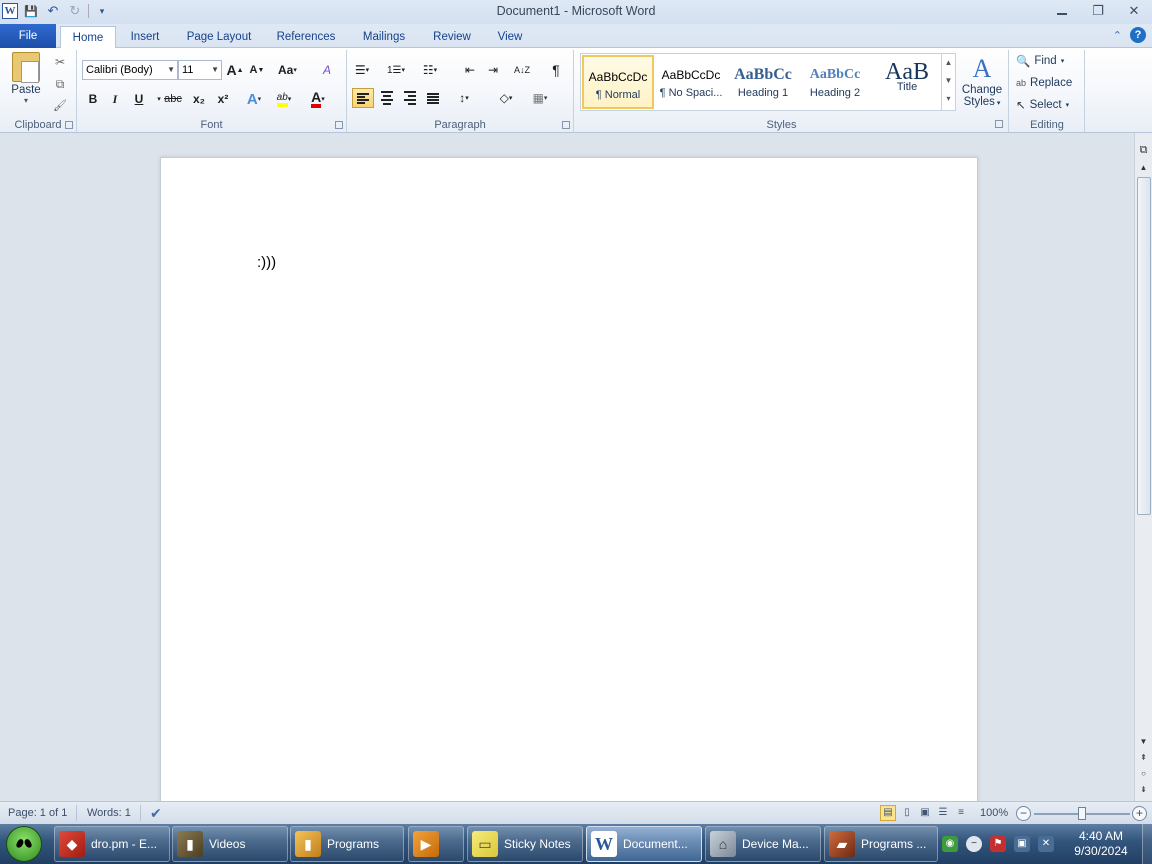  What do you see at coordinates (1044, 83) in the screenshot?
I see `replace-button: ab Replace` at bounding box center [1044, 83].